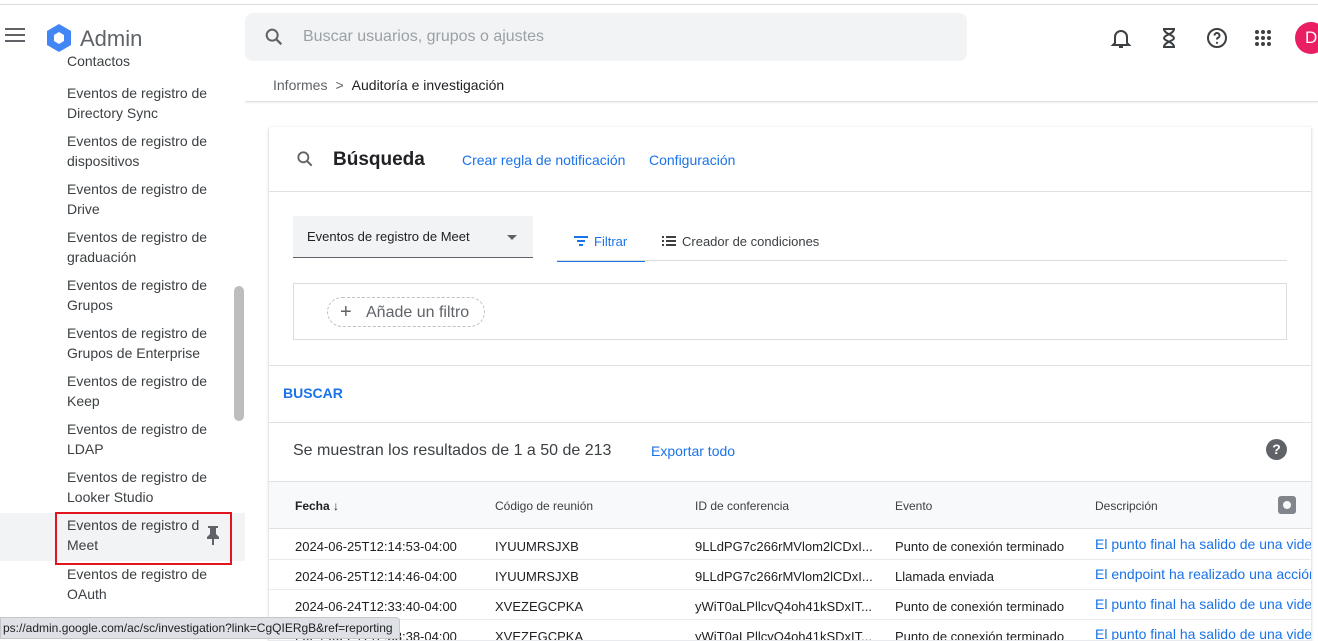 The height and width of the screenshot is (641, 1318). I want to click on filter-icon, so click(581, 241).